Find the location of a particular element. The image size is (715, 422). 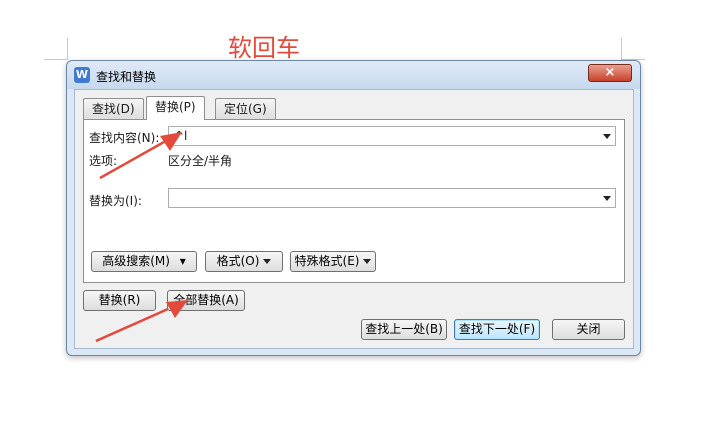

tab-replace: 替换(P) is located at coordinates (175, 108).